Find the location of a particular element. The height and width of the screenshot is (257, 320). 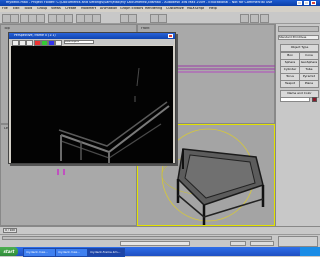

menu-rendering: Rendering is located at coordinates (153, 8).